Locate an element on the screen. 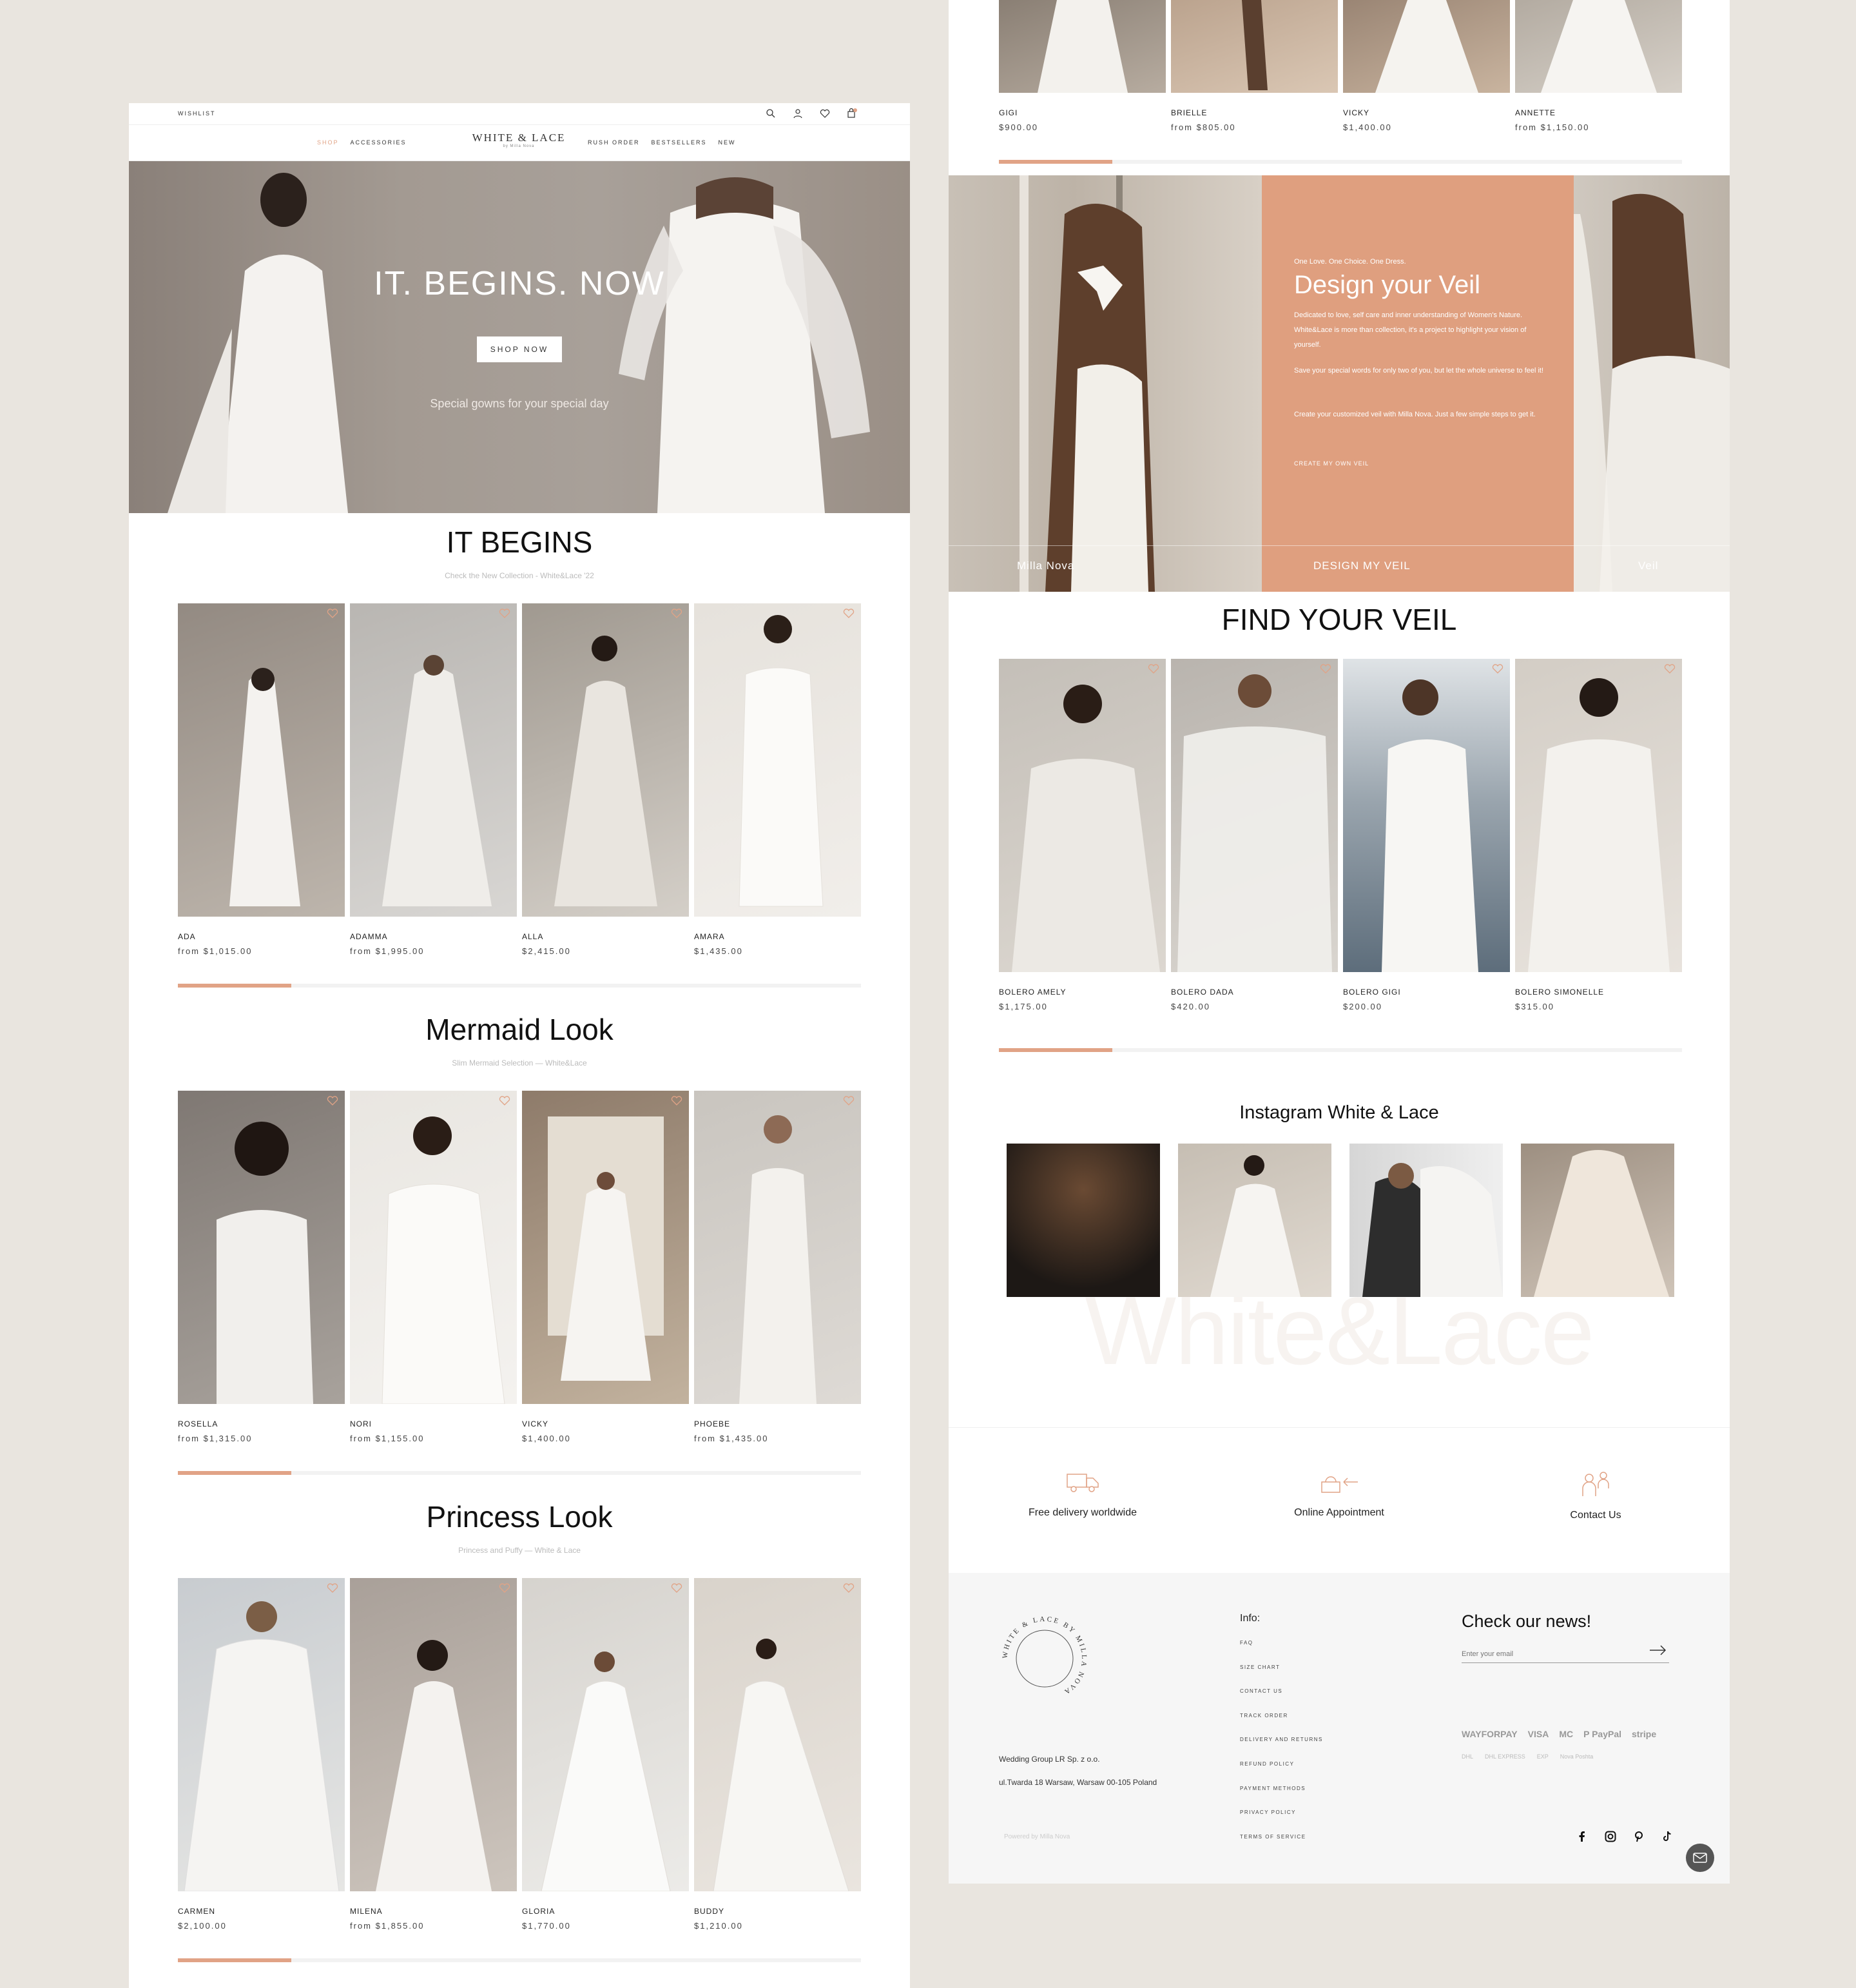 The image size is (1856, 1988). product-card: MILENA from $1,855.00 is located at coordinates (434, 1755).